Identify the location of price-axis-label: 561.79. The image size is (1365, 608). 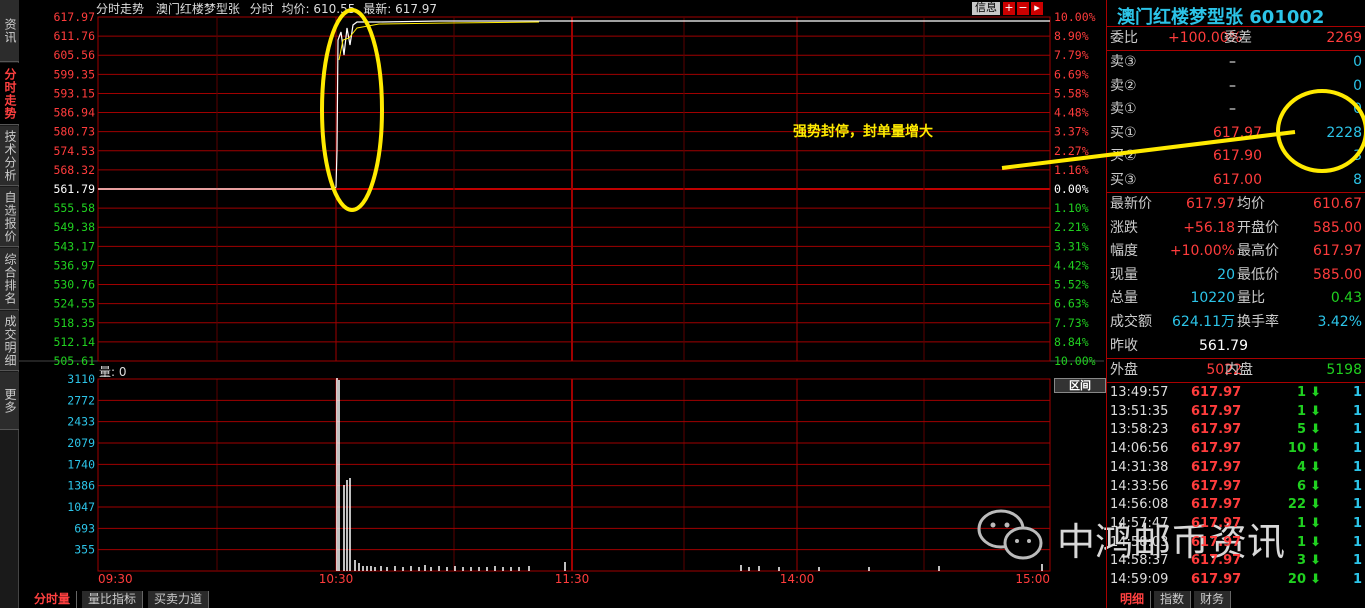
(74, 189).